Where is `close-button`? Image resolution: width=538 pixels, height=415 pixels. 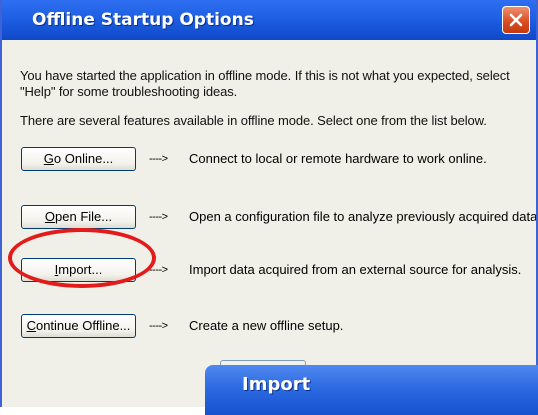
close-button is located at coordinates (516, 20).